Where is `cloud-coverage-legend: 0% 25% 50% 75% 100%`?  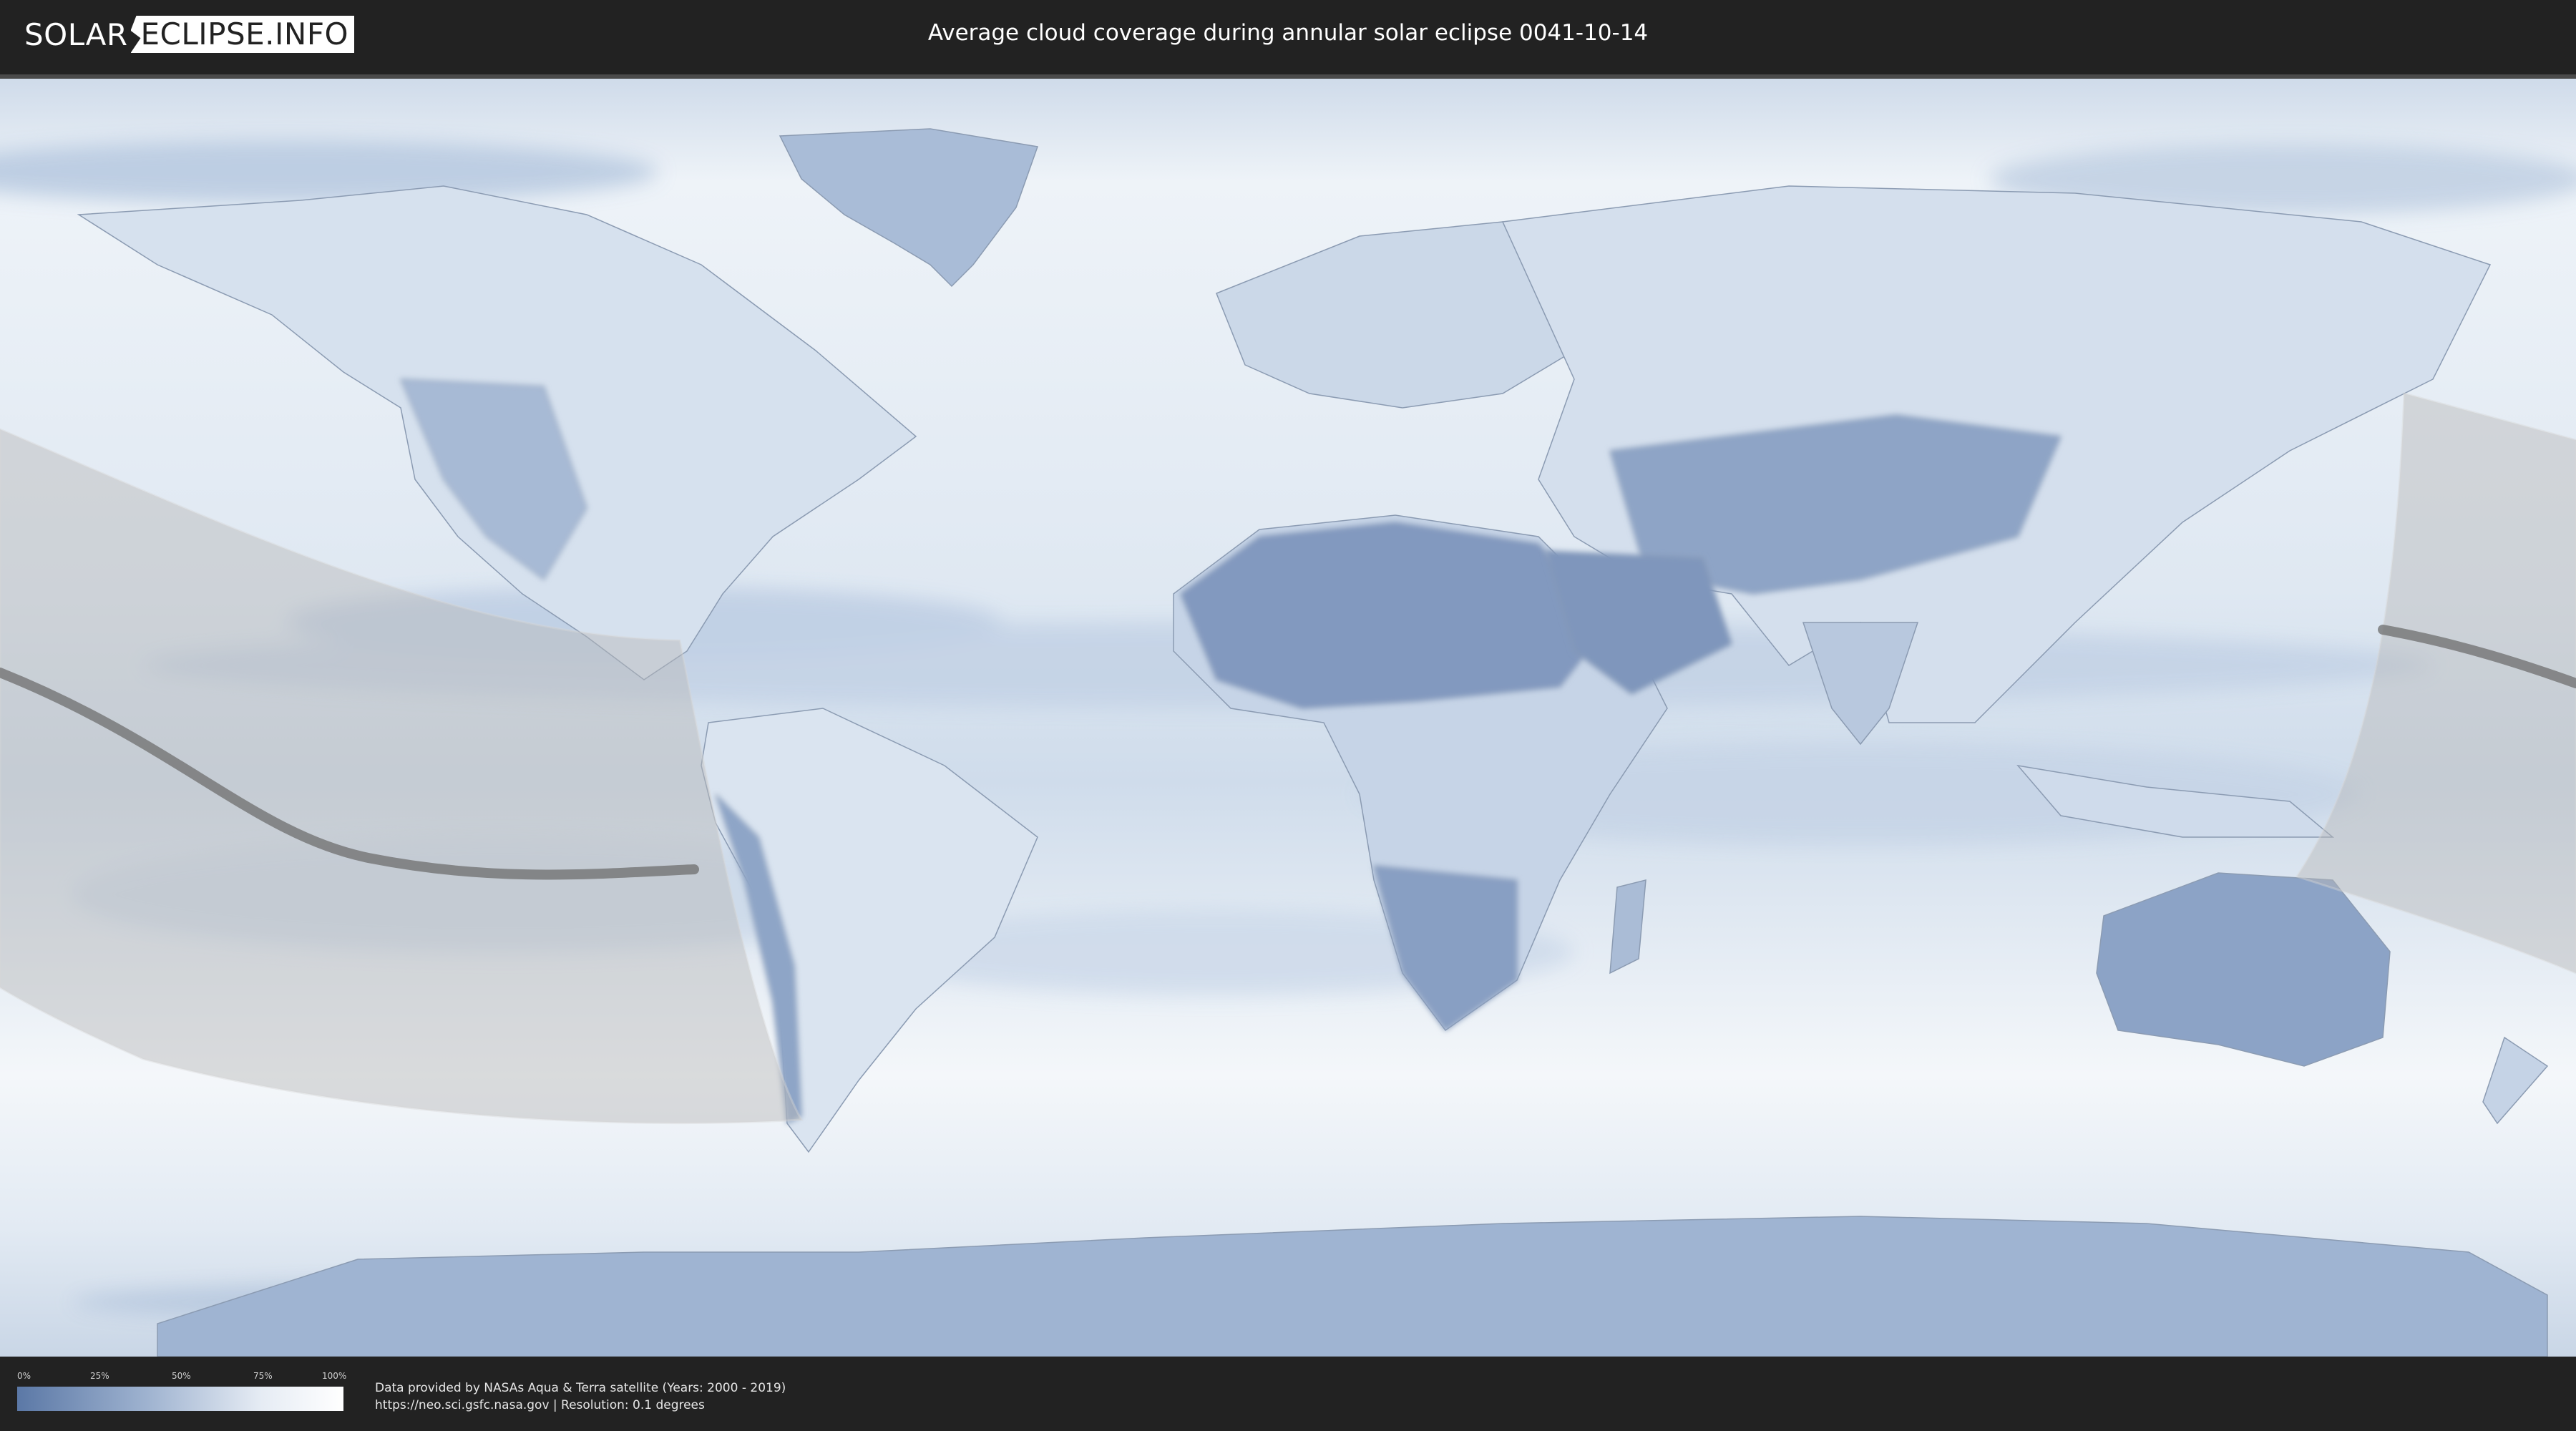 cloud-coverage-legend: 0% 25% 50% 75% 100% is located at coordinates (182, 1392).